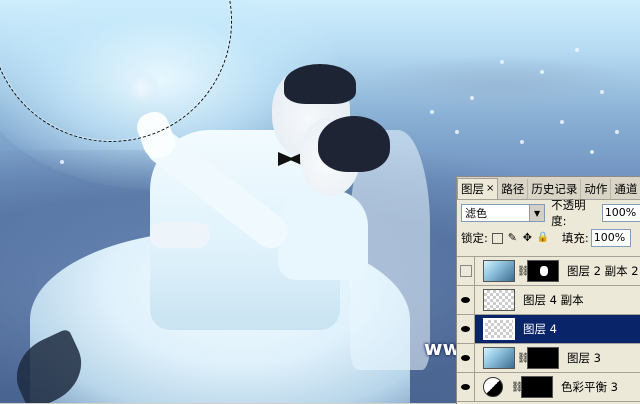  What do you see at coordinates (512, 238) in the screenshot?
I see `lock-image-pixels-icon: ✎` at bounding box center [512, 238].